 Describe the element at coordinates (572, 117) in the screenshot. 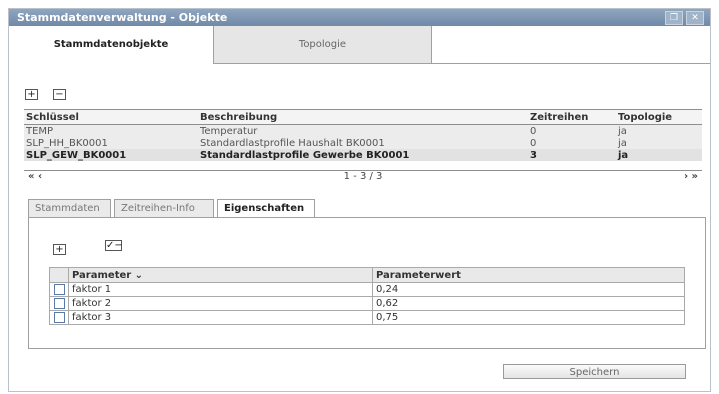

I see `column-header-zeitreihen: Zeitreihen` at that location.